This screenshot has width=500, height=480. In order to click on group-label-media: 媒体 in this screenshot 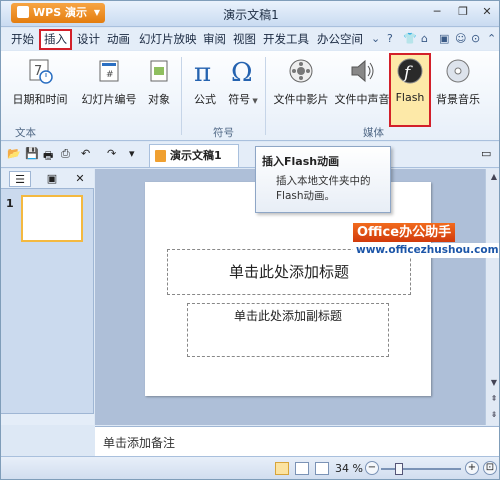, I will do `click(373, 133)`.